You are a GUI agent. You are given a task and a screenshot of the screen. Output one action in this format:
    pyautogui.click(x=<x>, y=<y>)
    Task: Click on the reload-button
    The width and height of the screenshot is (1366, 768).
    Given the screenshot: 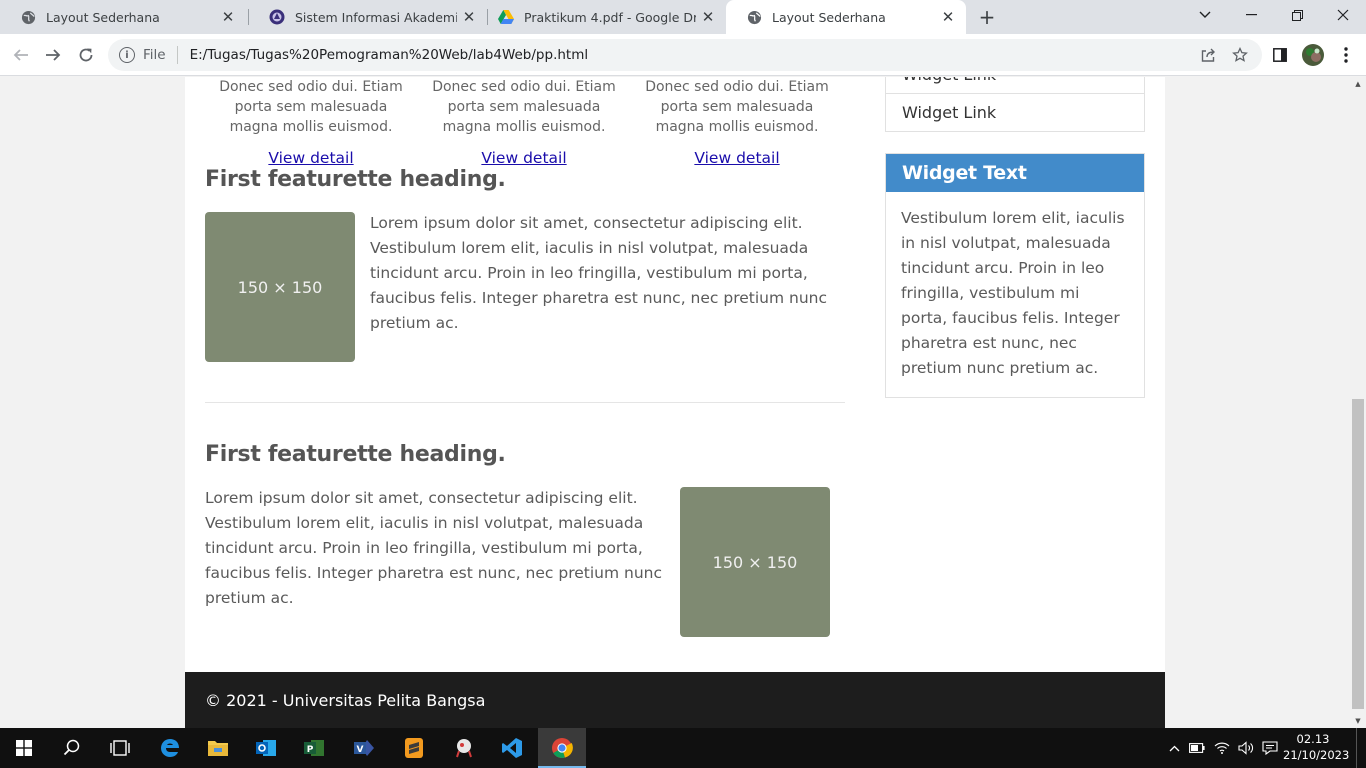 What is the action you would take?
    pyautogui.click(x=86, y=55)
    